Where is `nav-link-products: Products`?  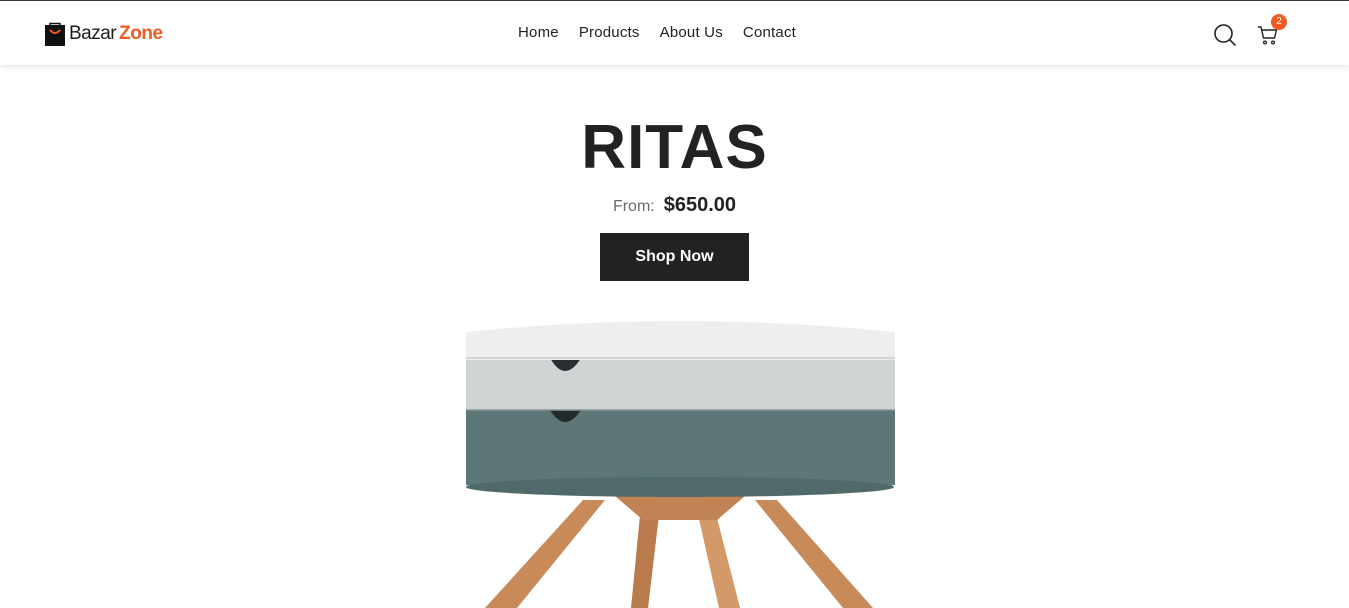 nav-link-products: Products is located at coordinates (609, 32).